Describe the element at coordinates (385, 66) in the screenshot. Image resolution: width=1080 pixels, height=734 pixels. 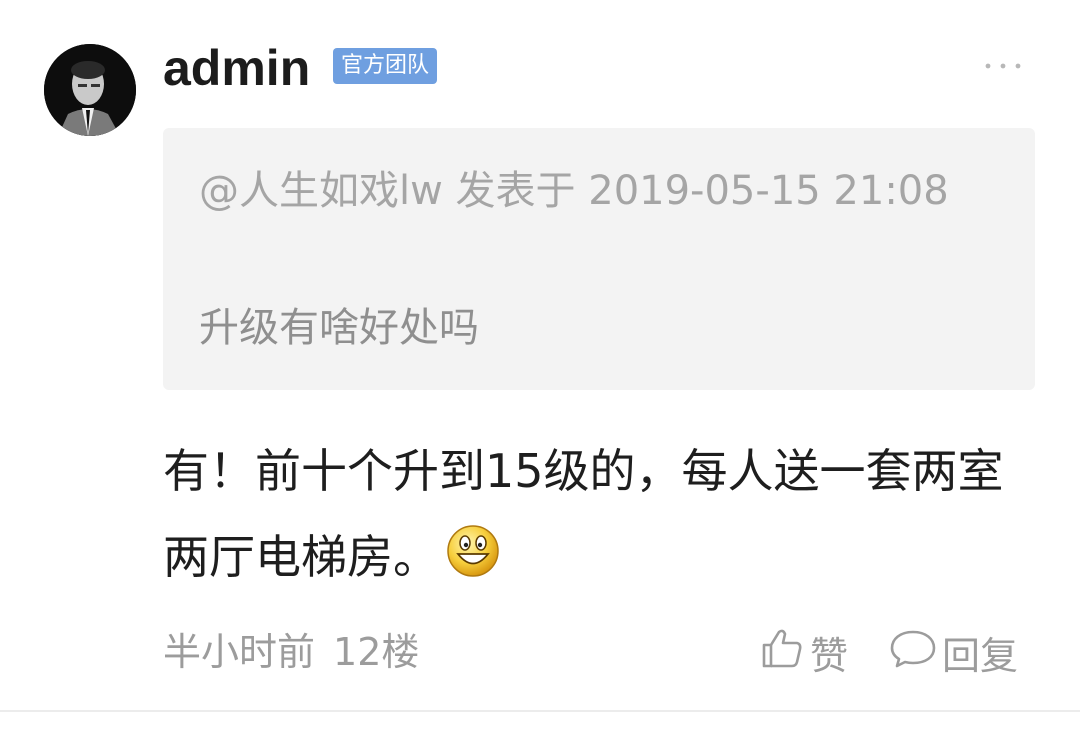
I see `official-team-badge: 官方团队` at that location.